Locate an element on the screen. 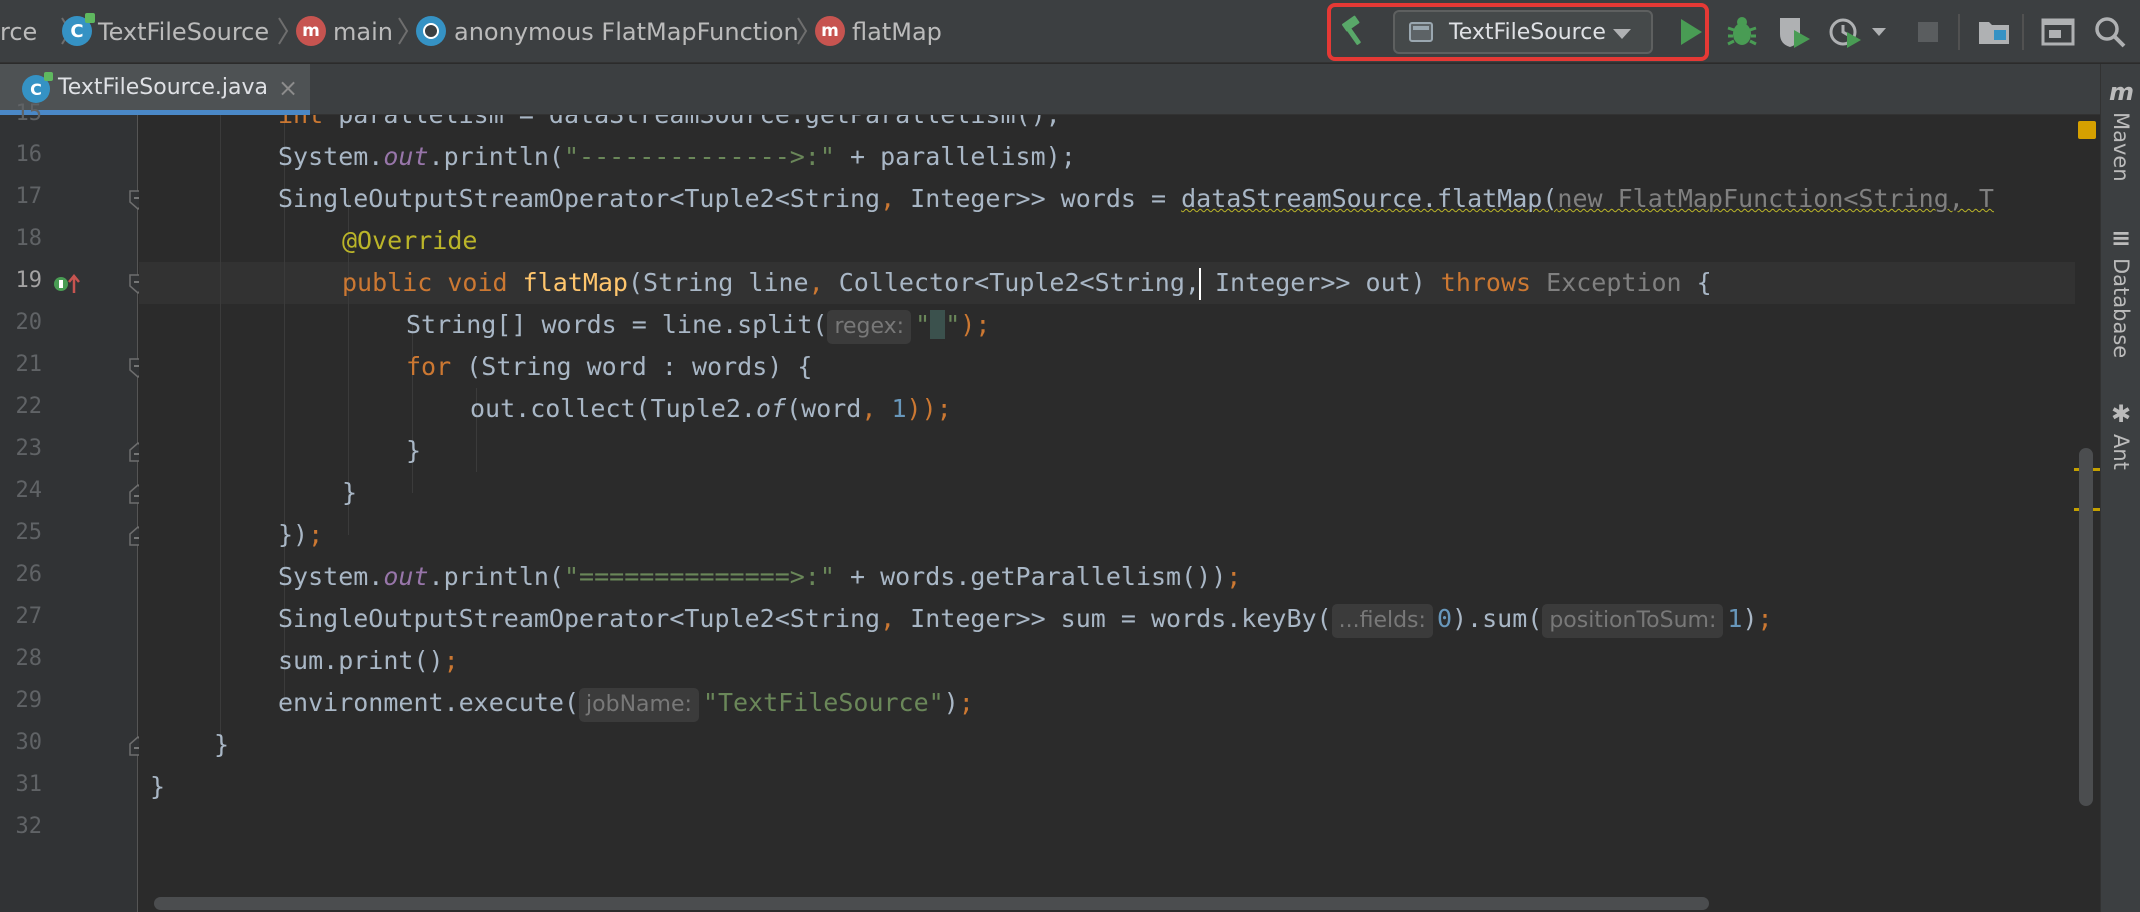 Image resolution: width=2140 pixels, height=912 pixels. application-config-icon is located at coordinates (1421, 32).